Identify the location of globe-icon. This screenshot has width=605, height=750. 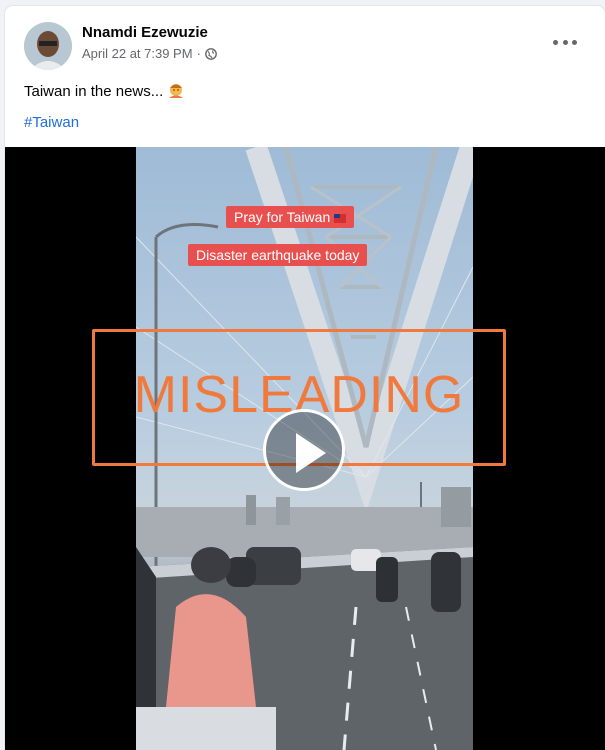
(211, 53).